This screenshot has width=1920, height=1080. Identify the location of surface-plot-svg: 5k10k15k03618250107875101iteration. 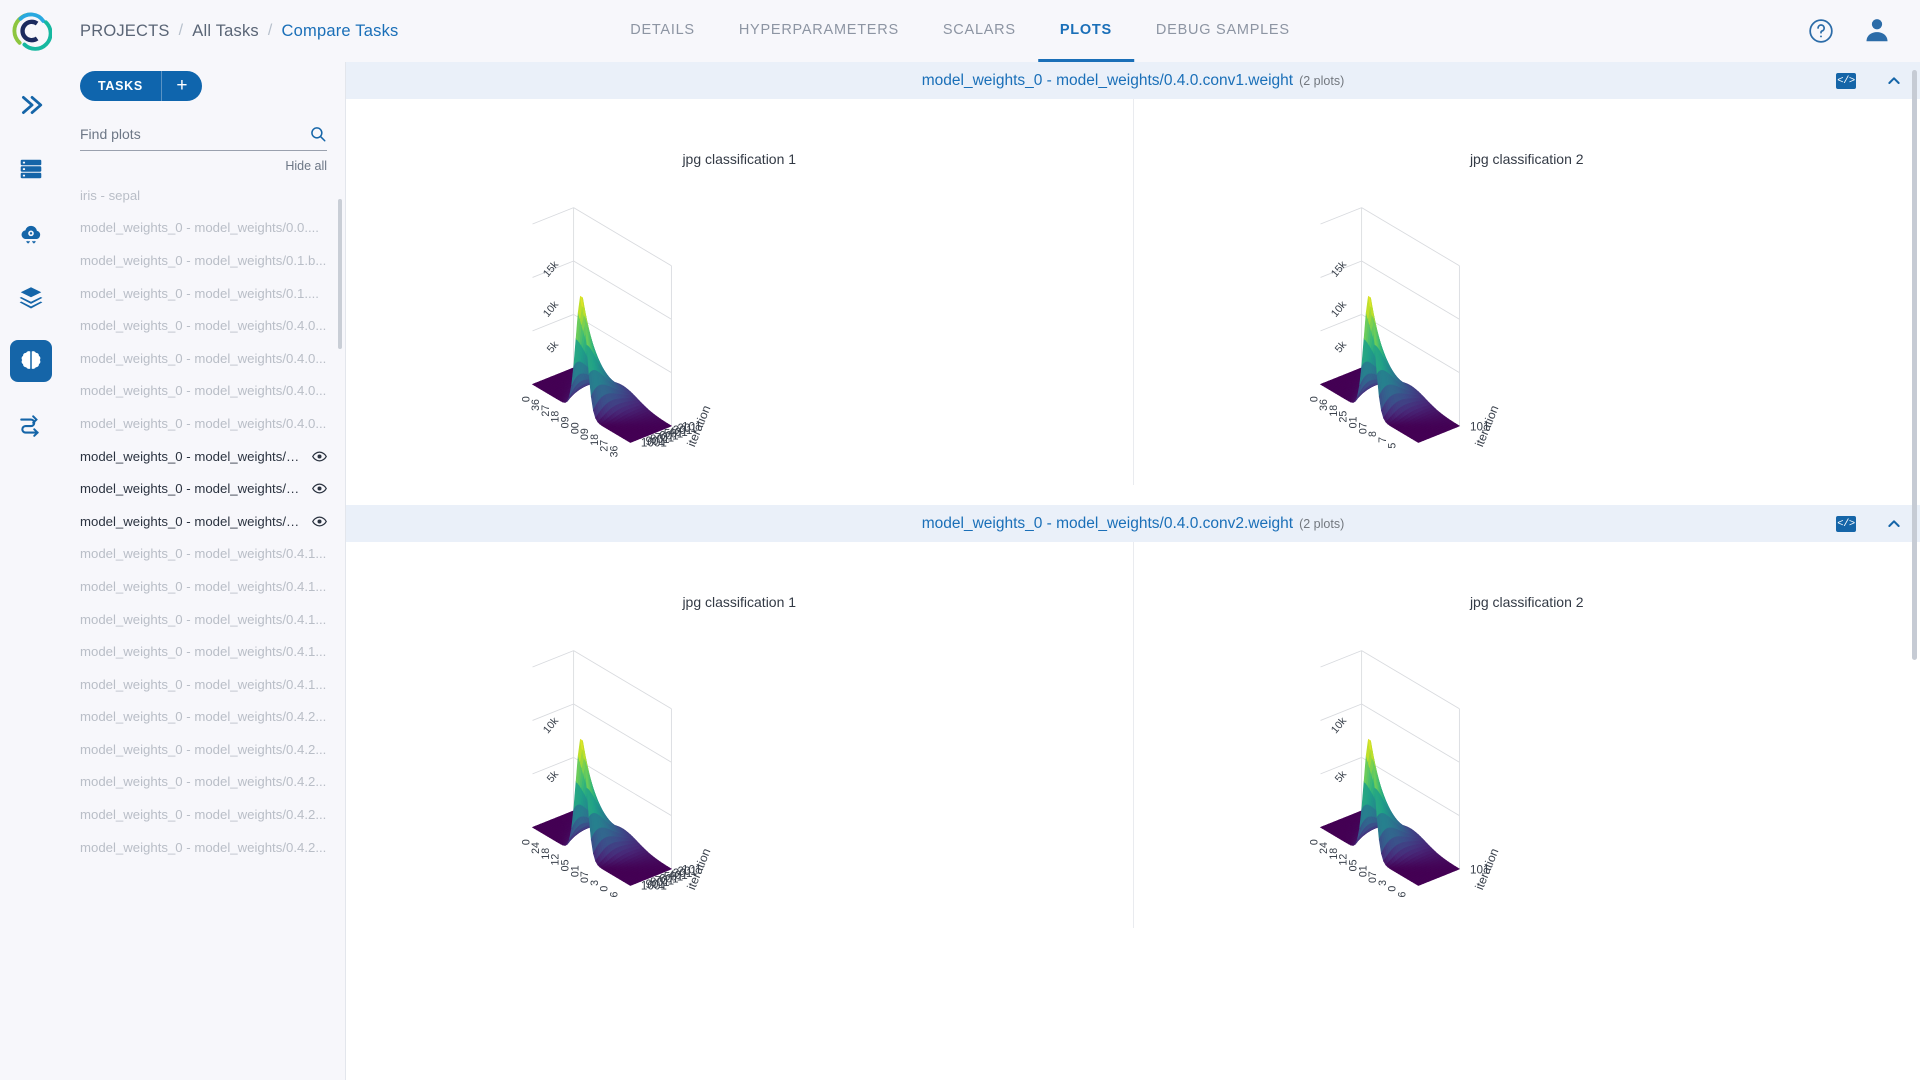
(1527, 326).